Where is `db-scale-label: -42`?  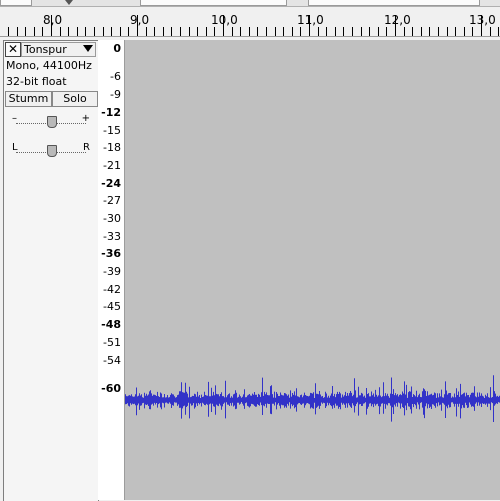
db-scale-label: -42 is located at coordinates (112, 289).